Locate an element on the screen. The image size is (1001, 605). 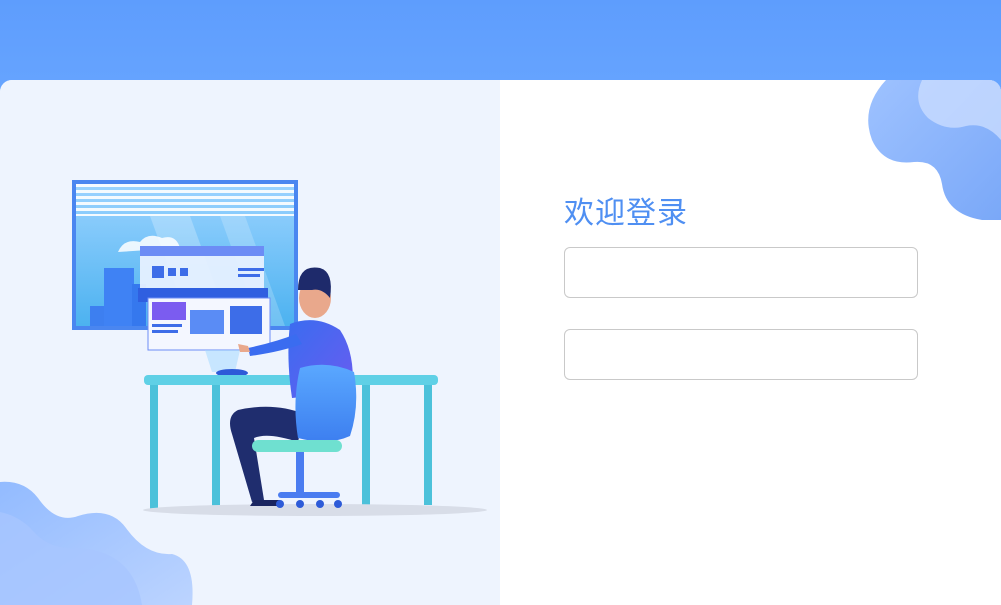
cloud-blob-top-right-icon is located at coordinates (934, 150).